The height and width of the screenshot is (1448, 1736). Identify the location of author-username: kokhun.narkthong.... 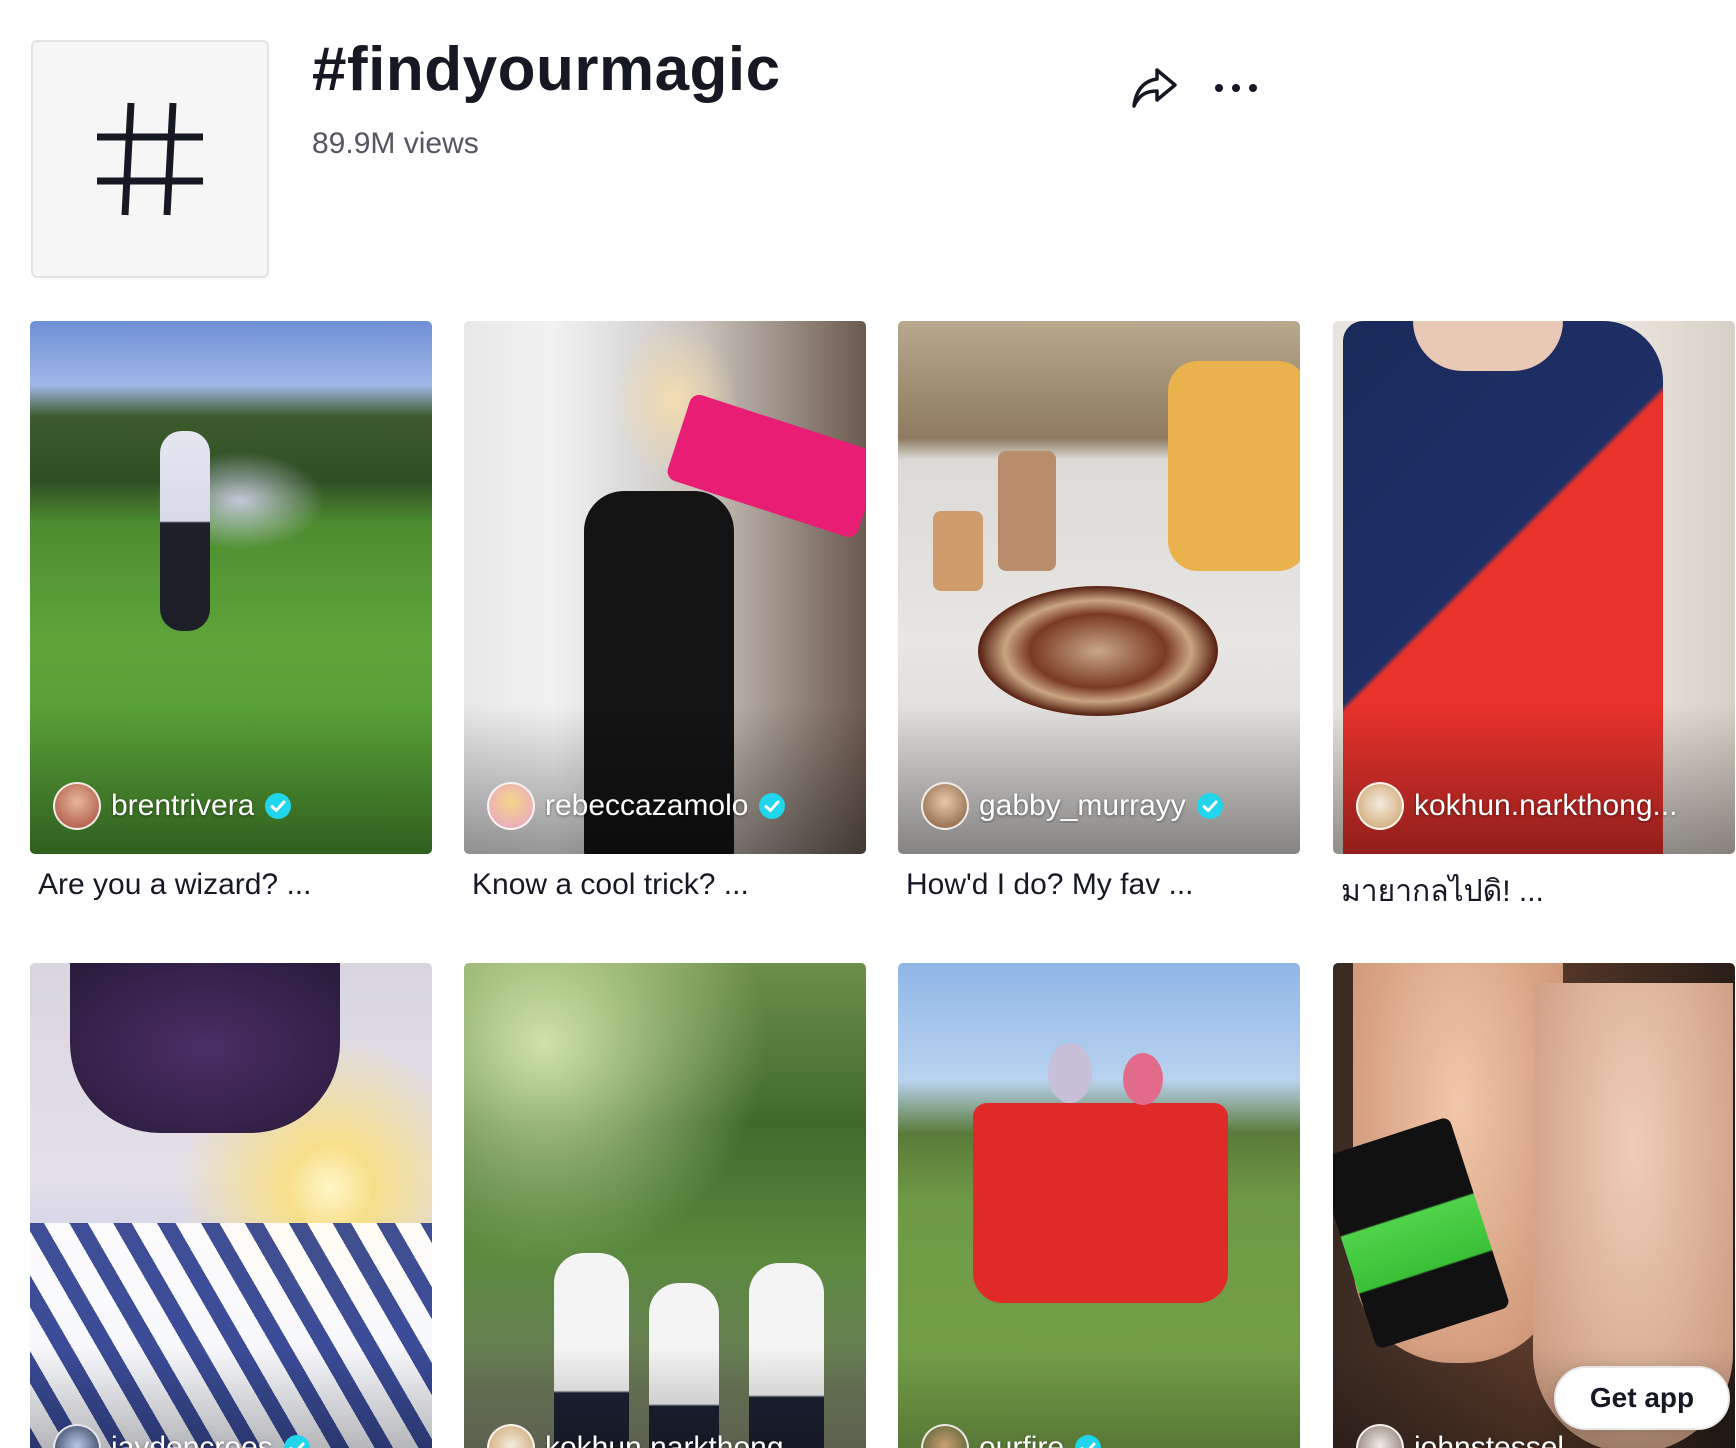
(1546, 805).